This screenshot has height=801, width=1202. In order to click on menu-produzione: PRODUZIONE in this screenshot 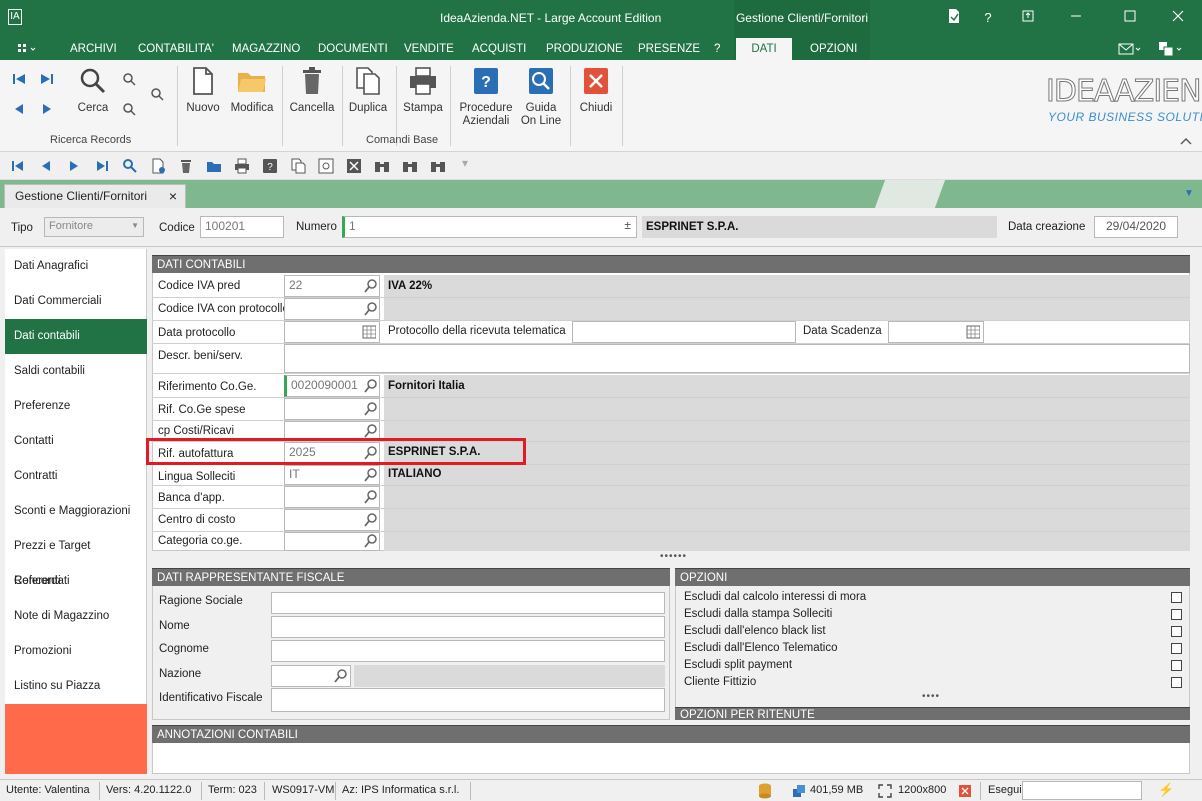, I will do `click(584, 49)`.